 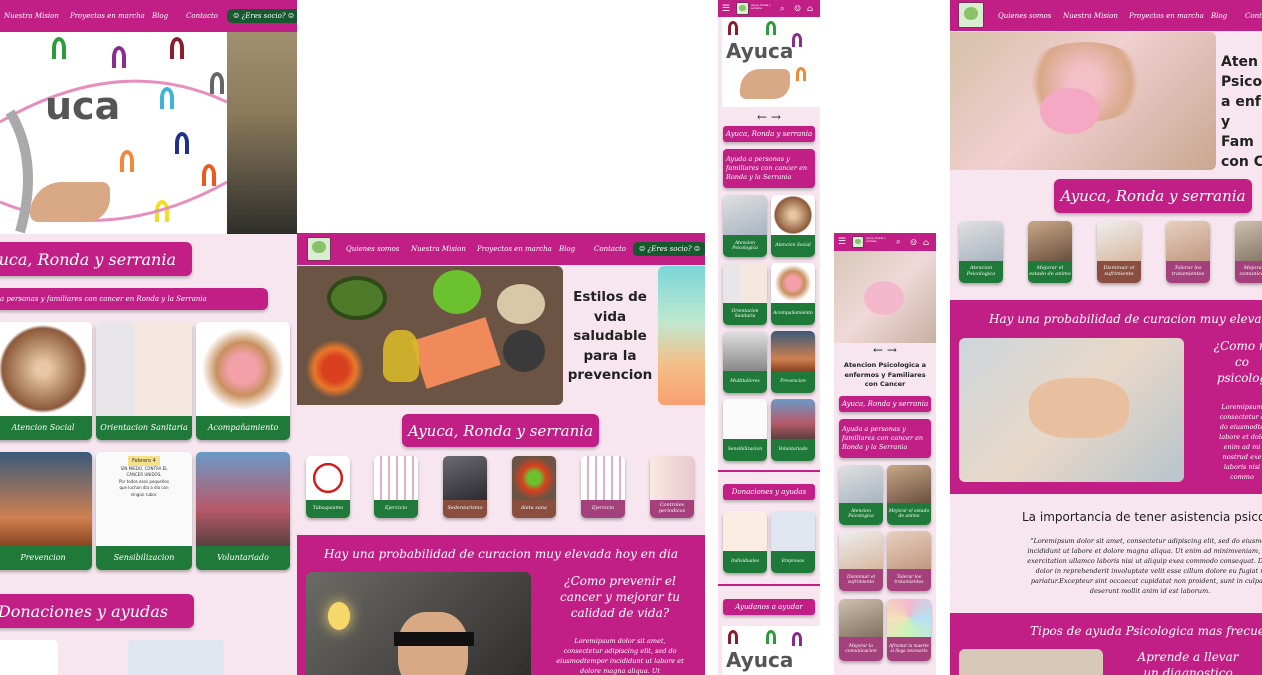 What do you see at coordinates (1188, 252) in the screenshot?
I see `r-card-tratamientos: Tolerar los tratamientos` at bounding box center [1188, 252].